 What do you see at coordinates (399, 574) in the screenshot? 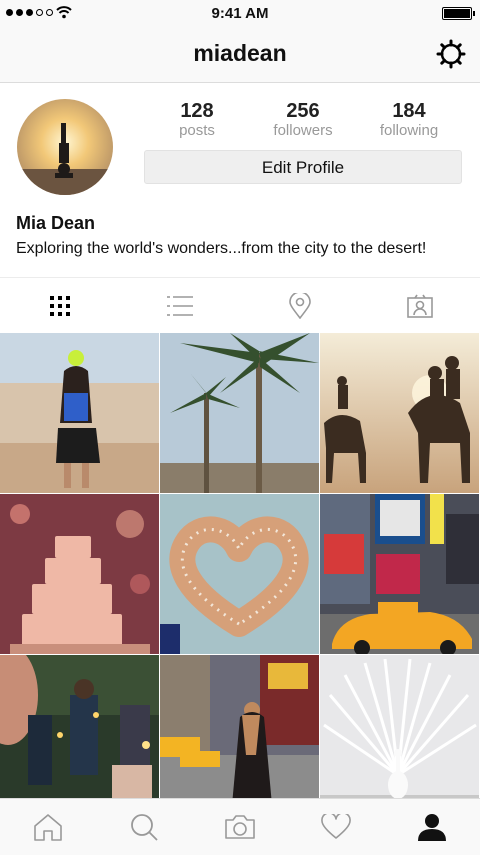
I see `photo-times-square-taxi` at bounding box center [399, 574].